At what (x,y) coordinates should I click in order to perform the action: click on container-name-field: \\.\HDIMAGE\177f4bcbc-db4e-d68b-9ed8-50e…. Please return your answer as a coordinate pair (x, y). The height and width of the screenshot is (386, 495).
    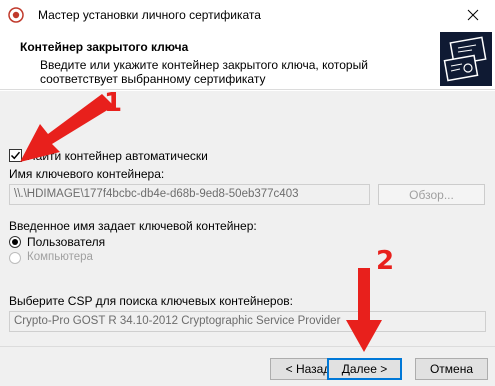
    Looking at the image, I should click on (189, 194).